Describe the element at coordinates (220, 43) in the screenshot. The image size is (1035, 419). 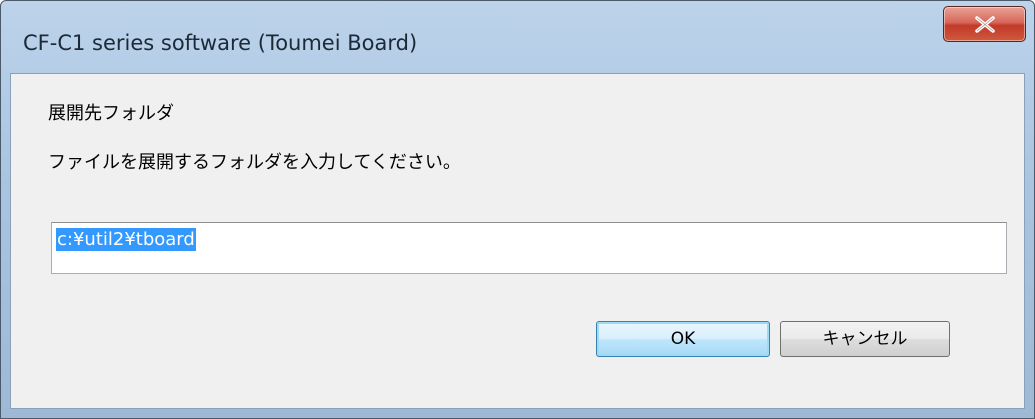
I see `window-title: CF-C1 series software (Toumei Board)` at that location.